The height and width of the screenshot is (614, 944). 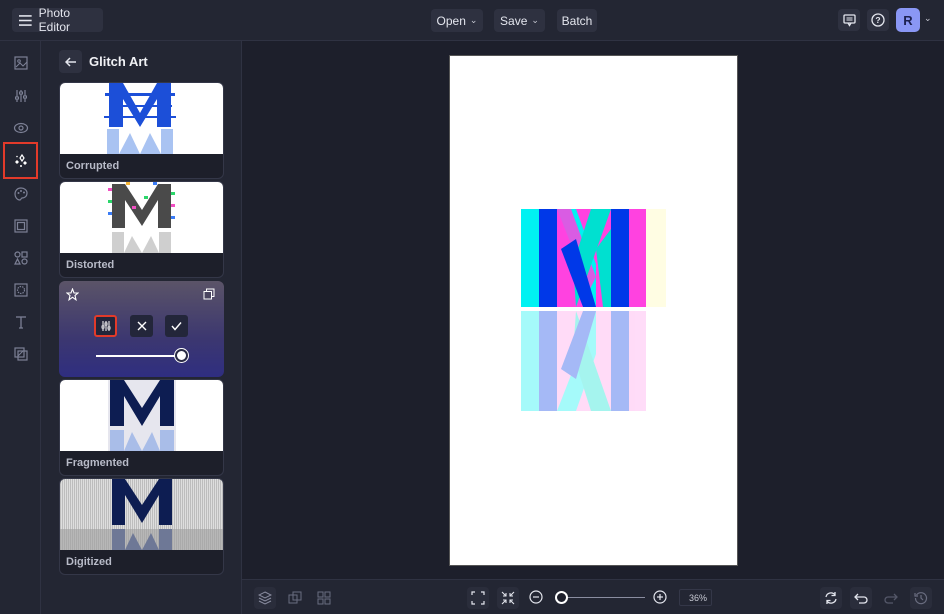 I want to click on zoom-out-icon, so click(x=536, y=597).